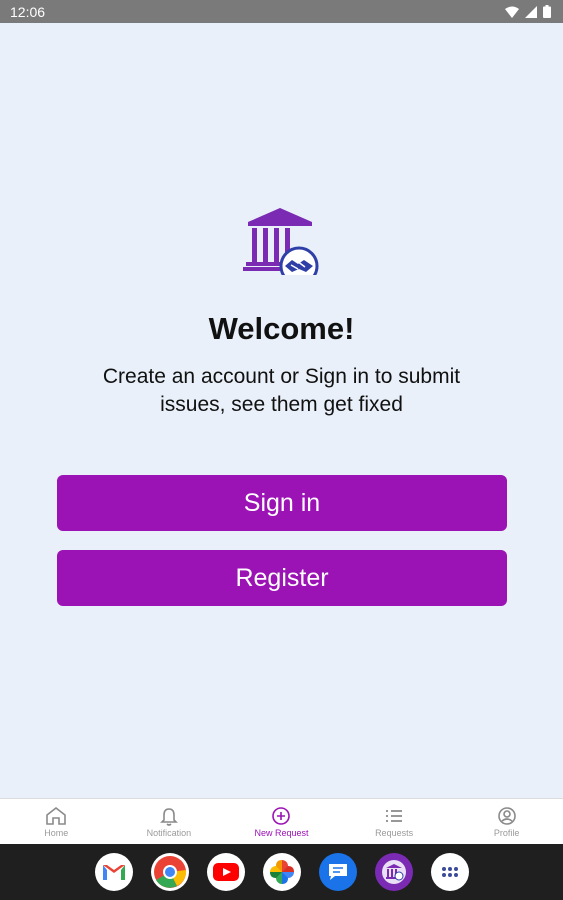  I want to click on chrome-icon, so click(169, 872).